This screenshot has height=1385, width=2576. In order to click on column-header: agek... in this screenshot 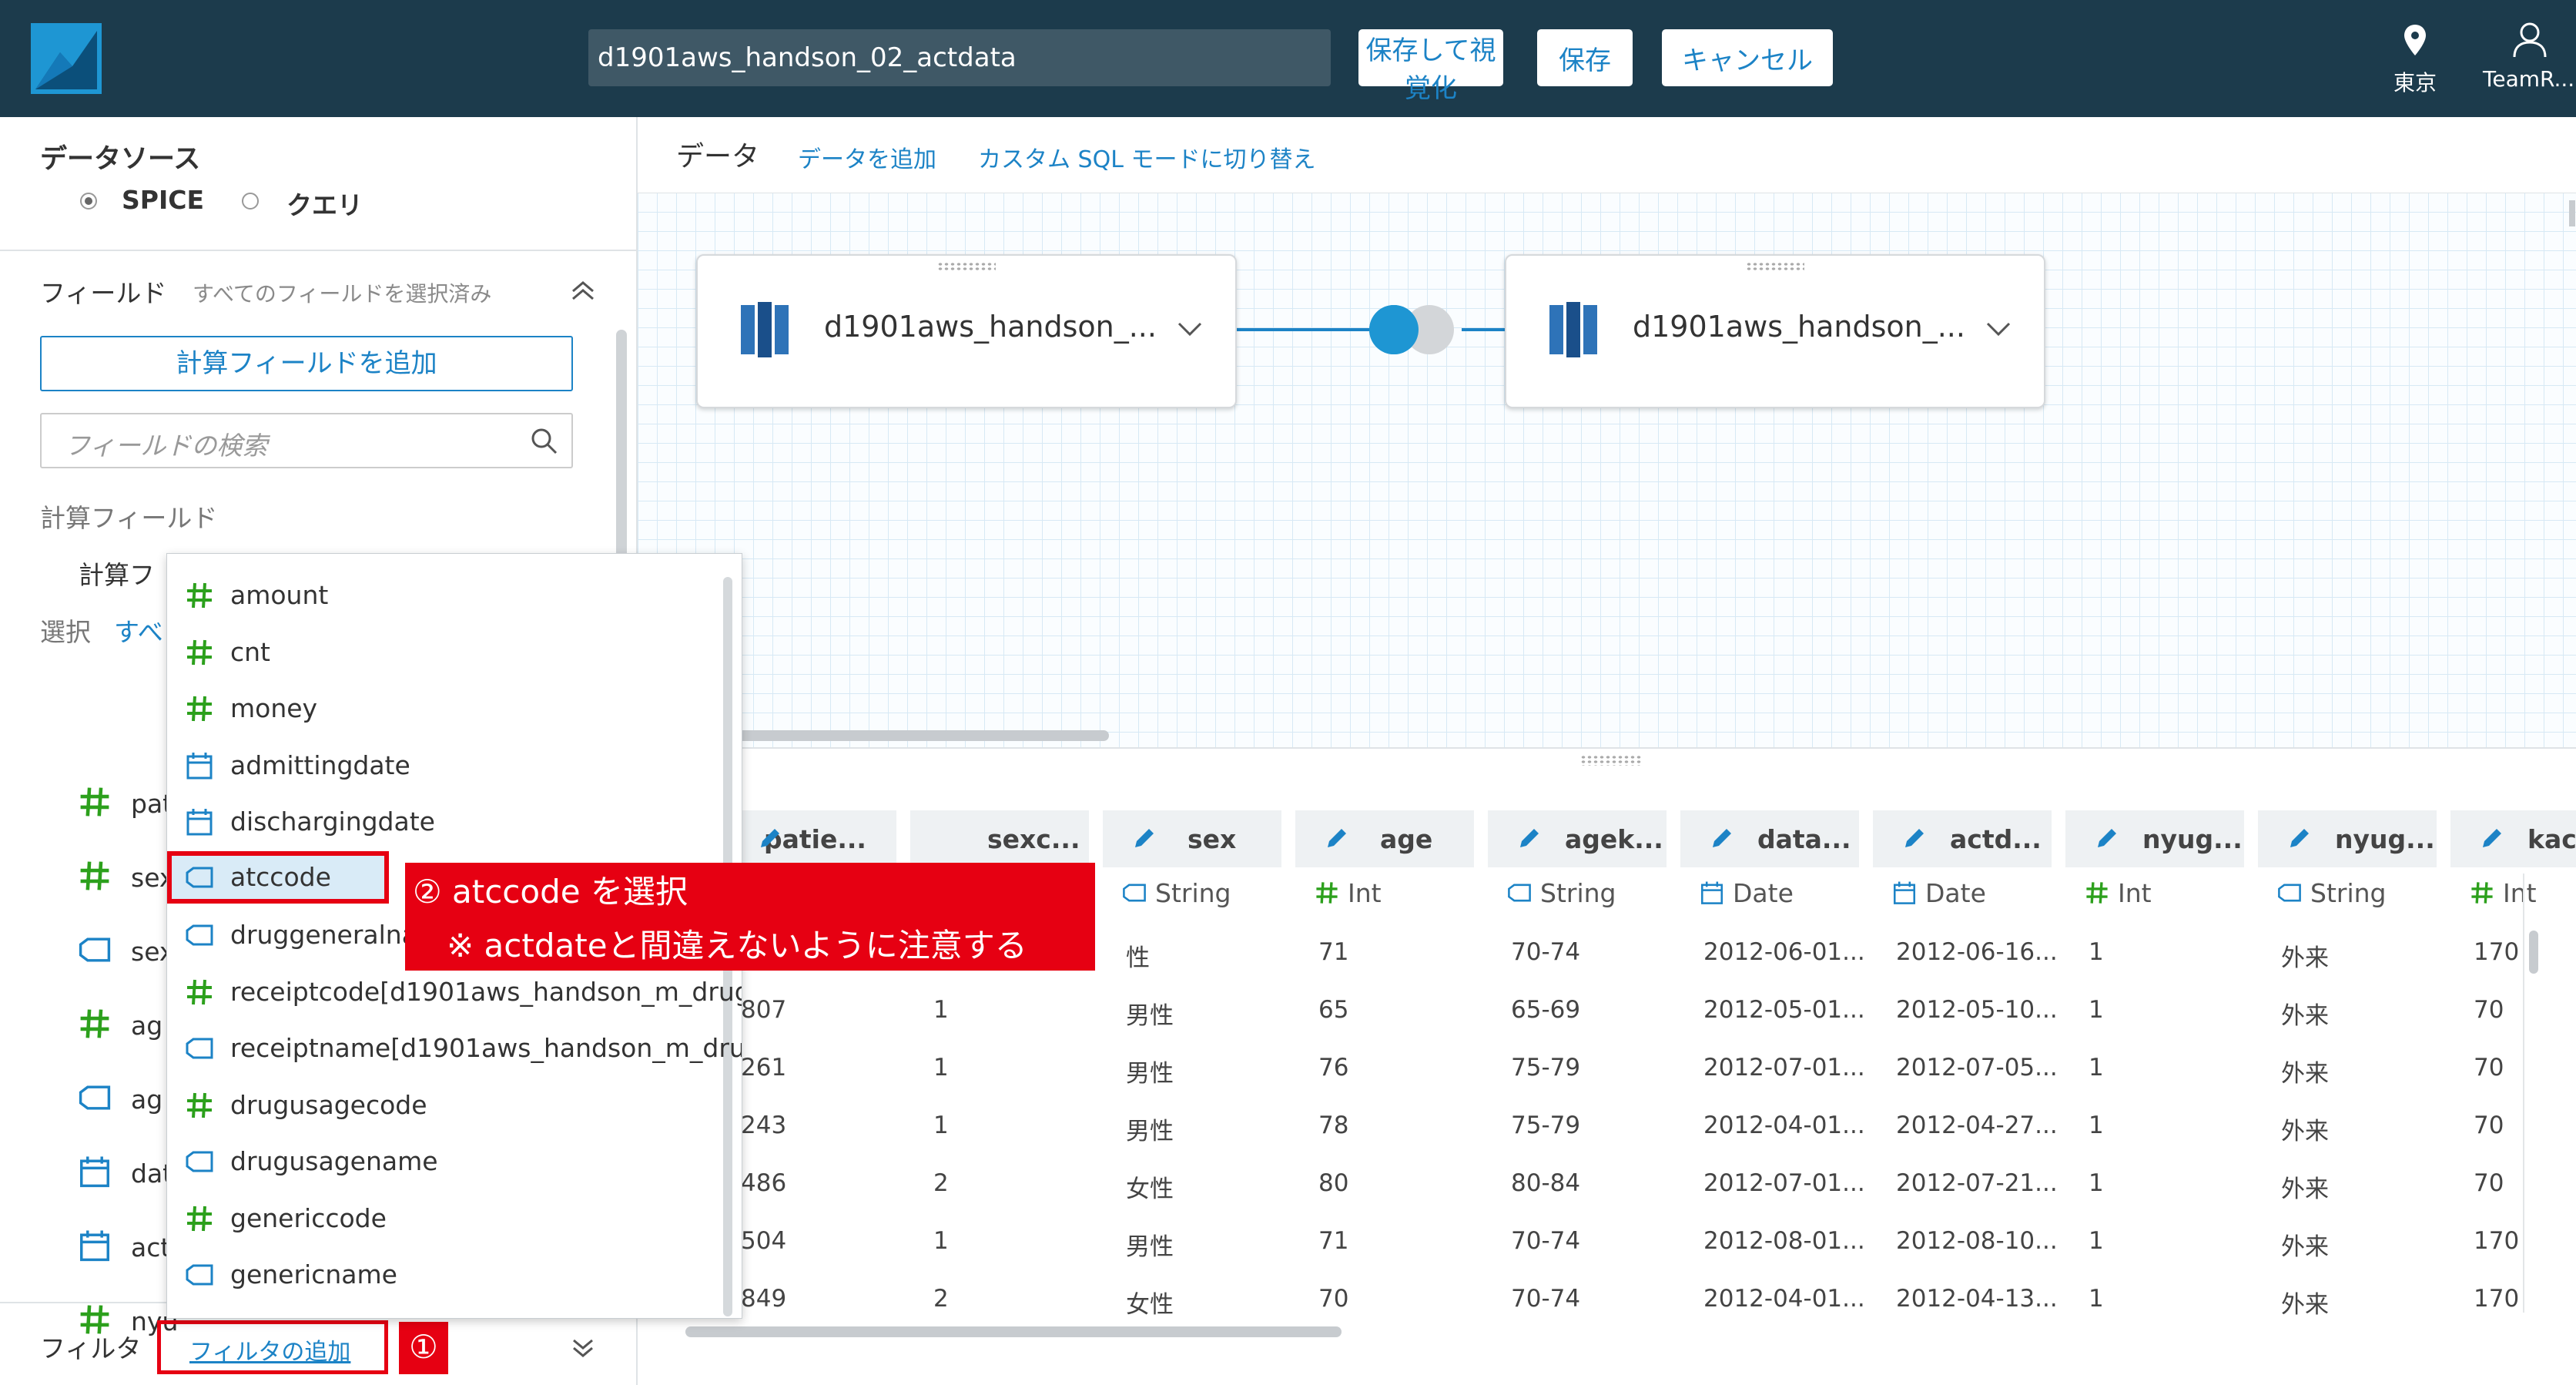, I will do `click(1577, 838)`.